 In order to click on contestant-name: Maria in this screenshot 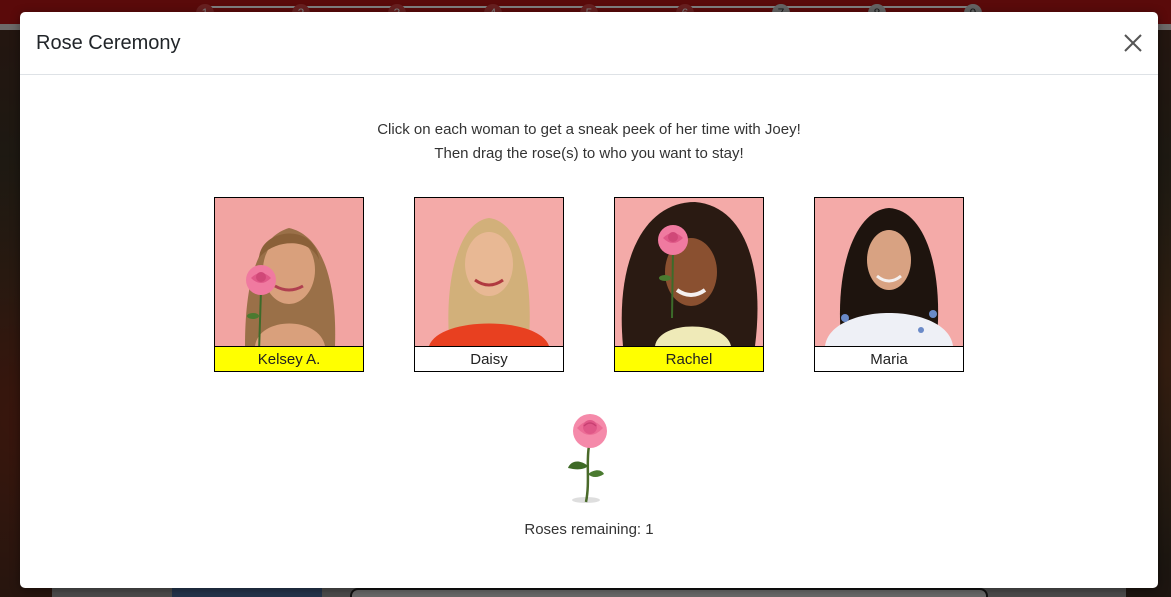, I will do `click(889, 359)`.